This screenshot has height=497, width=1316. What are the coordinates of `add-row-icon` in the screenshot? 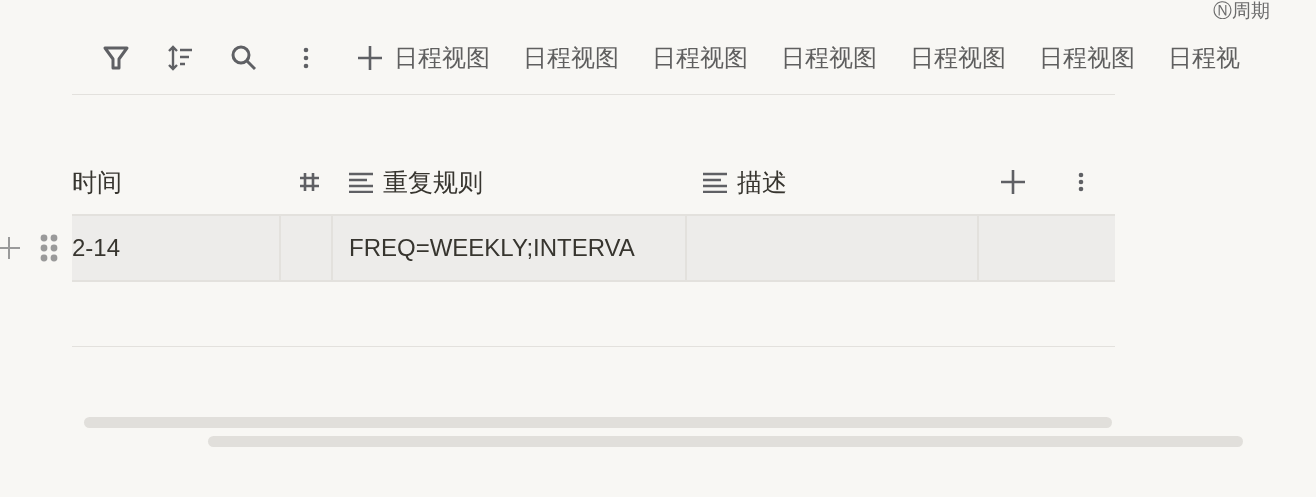 It's located at (10, 248).